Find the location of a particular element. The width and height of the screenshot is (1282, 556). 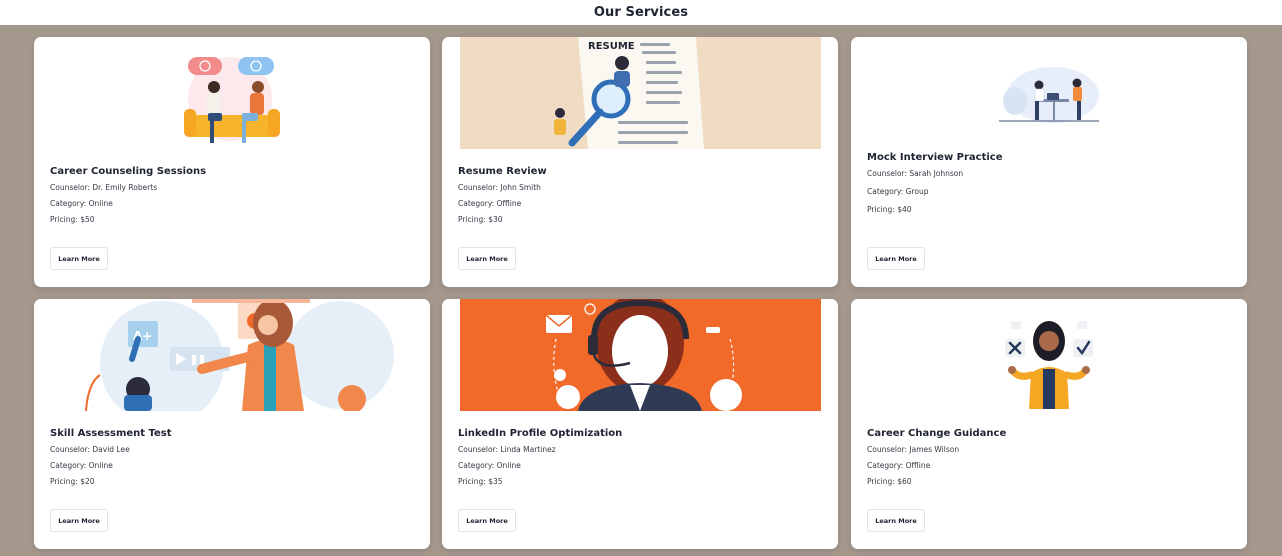

headset-support-illustration is located at coordinates (640, 355).